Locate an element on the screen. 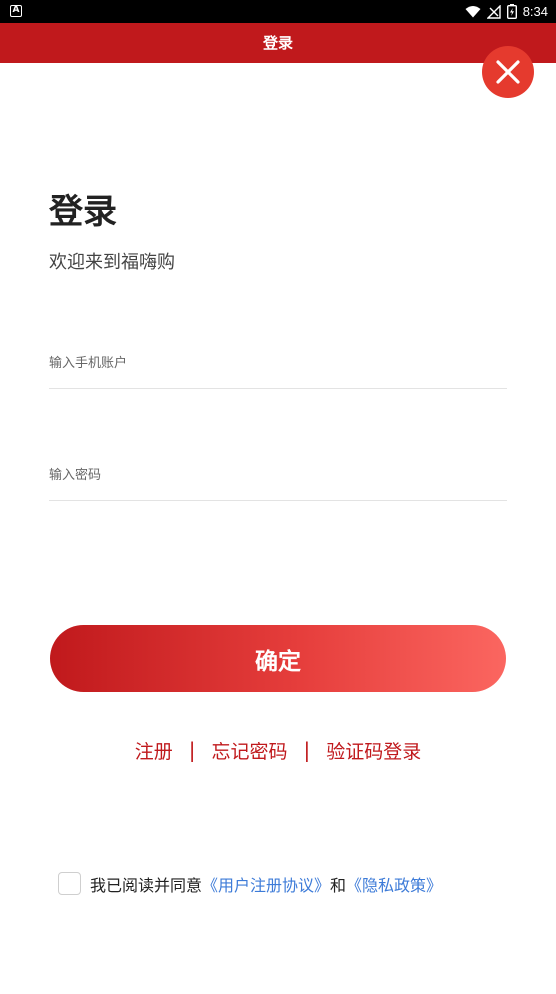 The image size is (556, 994). status-time: 8:34 is located at coordinates (535, 11).